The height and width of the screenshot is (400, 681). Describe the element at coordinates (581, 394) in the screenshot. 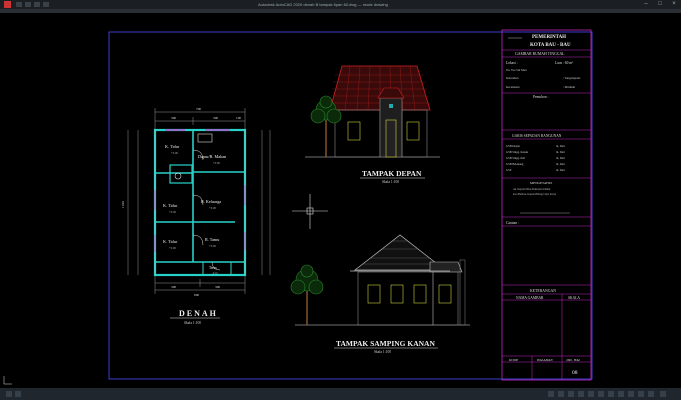

I see `polar-icon` at that location.